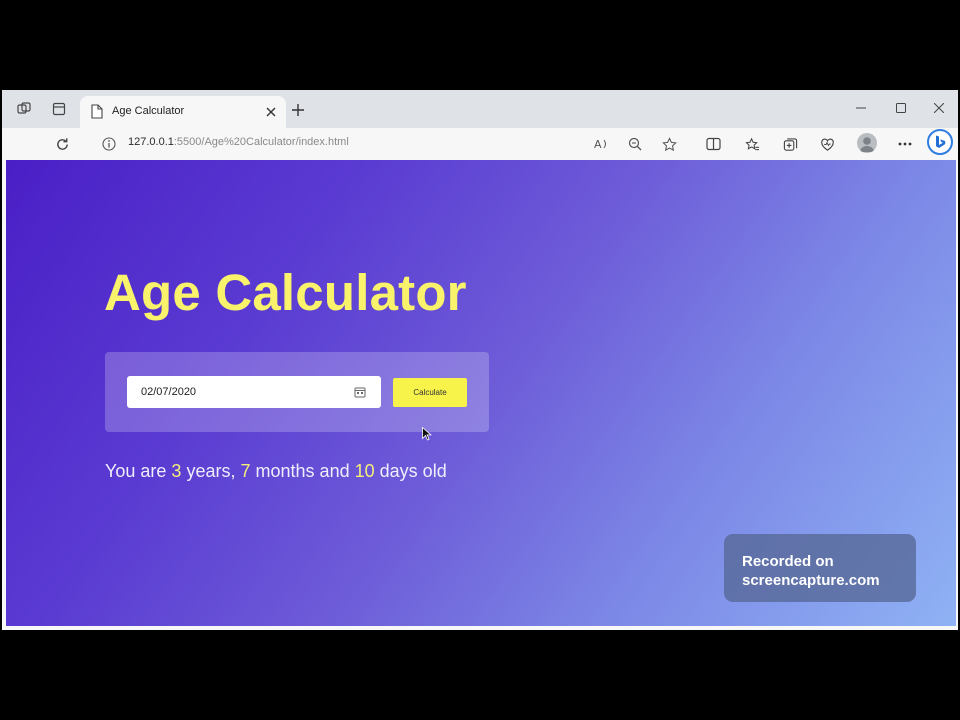 This screenshot has width=960, height=720. Describe the element at coordinates (752, 144) in the screenshot. I see `favorites-icon` at that location.